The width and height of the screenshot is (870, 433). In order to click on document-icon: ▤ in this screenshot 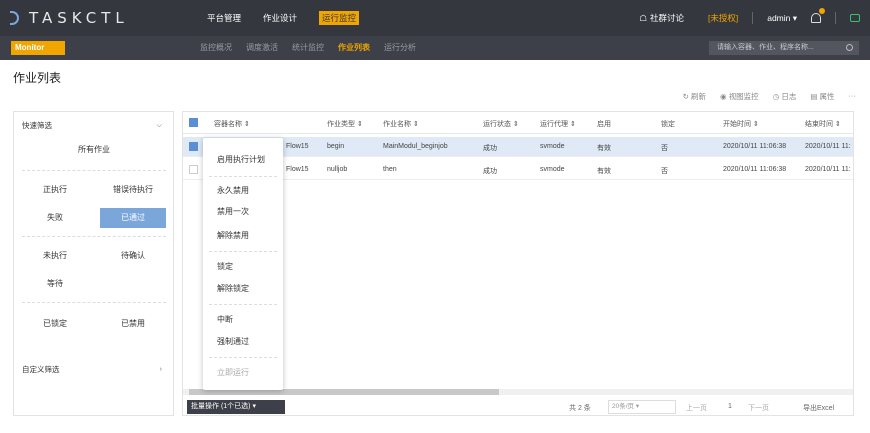, I will do `click(815, 96)`.